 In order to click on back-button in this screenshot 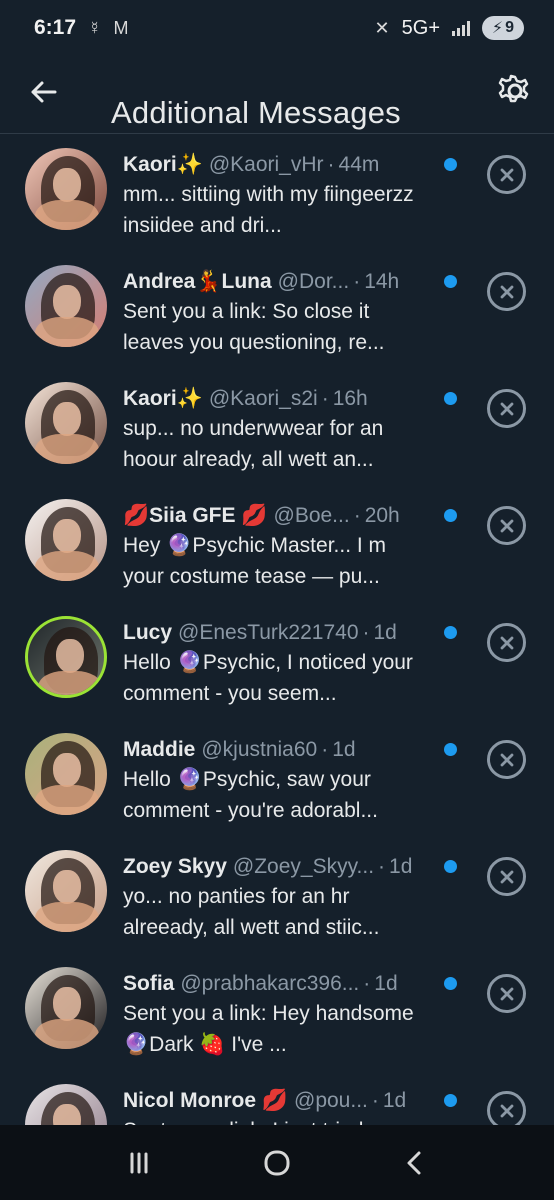, I will do `click(44, 92)`.